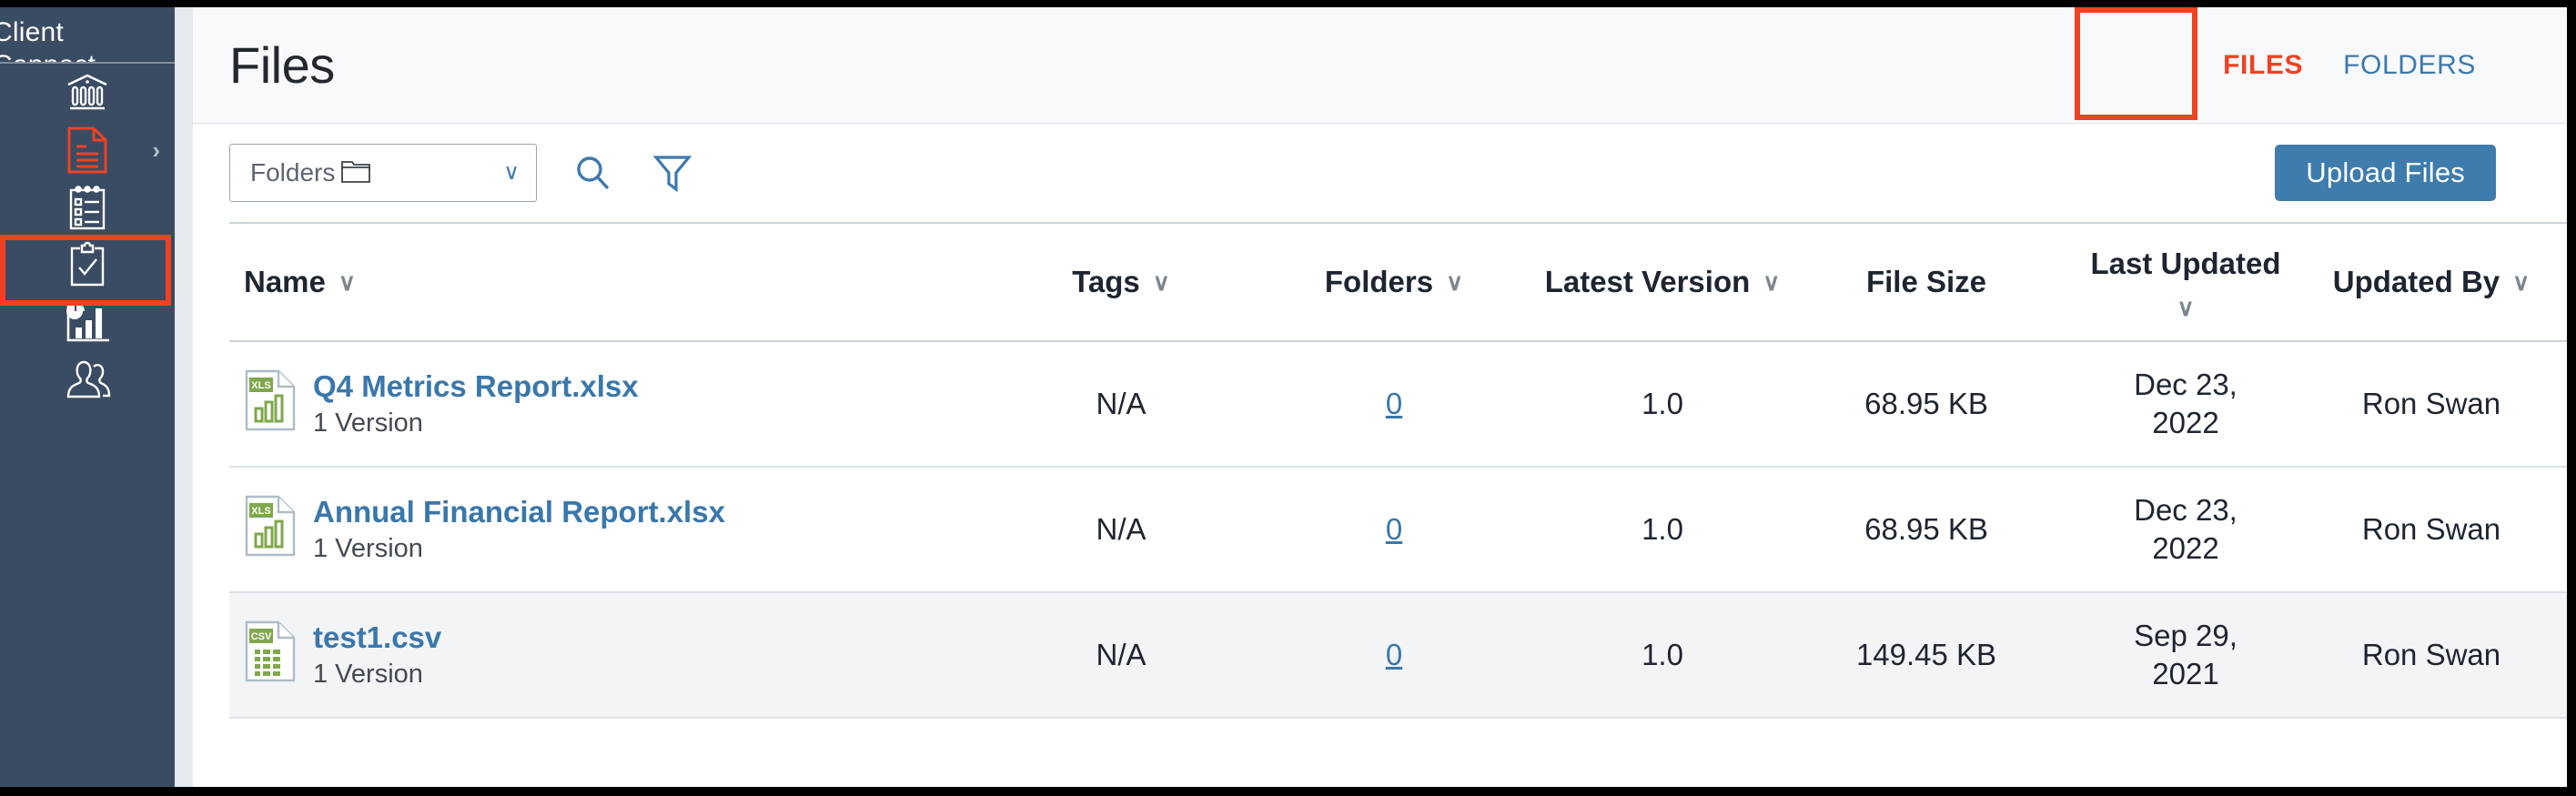  I want to click on column-header-updated-by: Updated By ∨, so click(2432, 282).